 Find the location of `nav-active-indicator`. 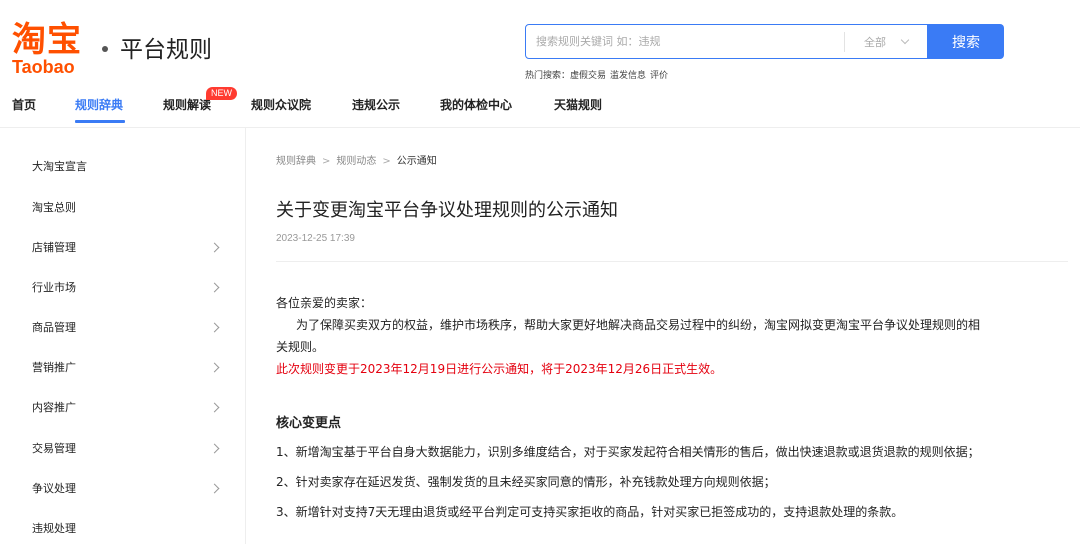

nav-active-indicator is located at coordinates (100, 121).